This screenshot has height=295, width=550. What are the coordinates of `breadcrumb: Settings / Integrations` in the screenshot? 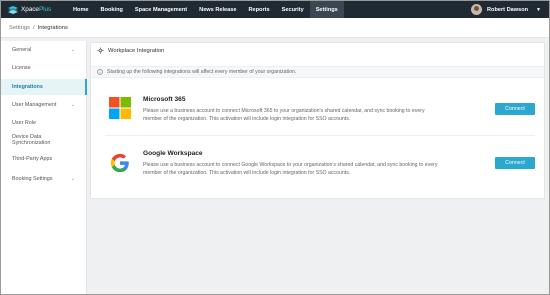 It's located at (275, 28).